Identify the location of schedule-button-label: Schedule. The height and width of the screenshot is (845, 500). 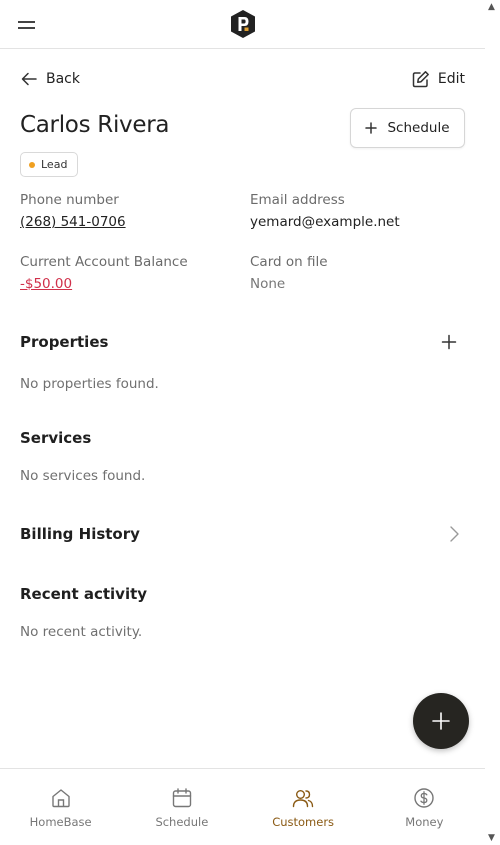
(418, 128).